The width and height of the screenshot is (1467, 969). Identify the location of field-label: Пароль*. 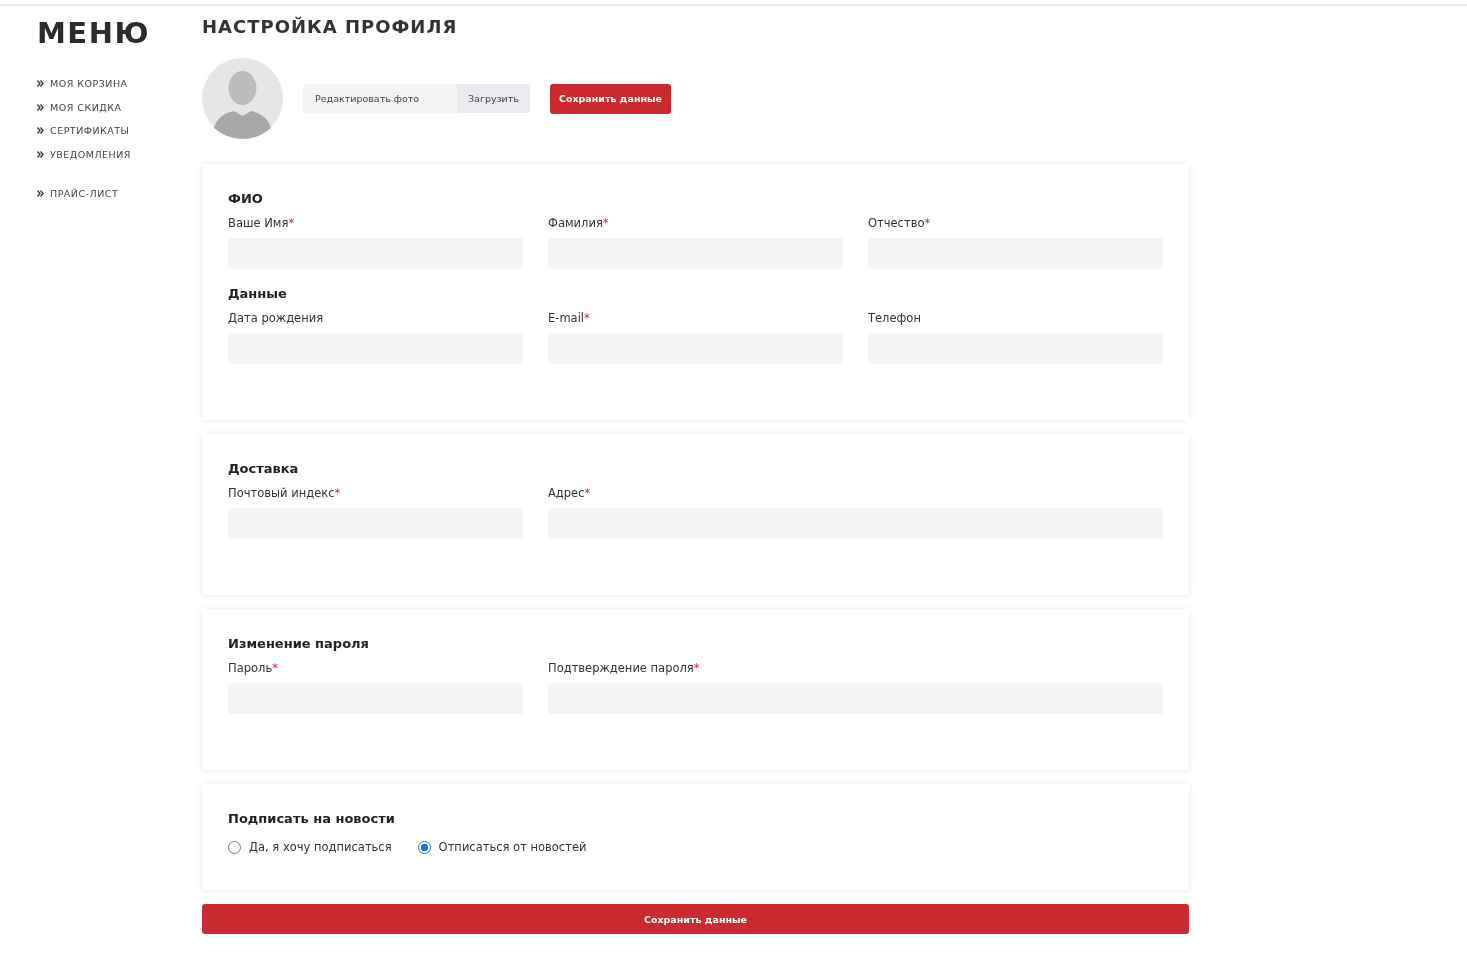
(253, 668).